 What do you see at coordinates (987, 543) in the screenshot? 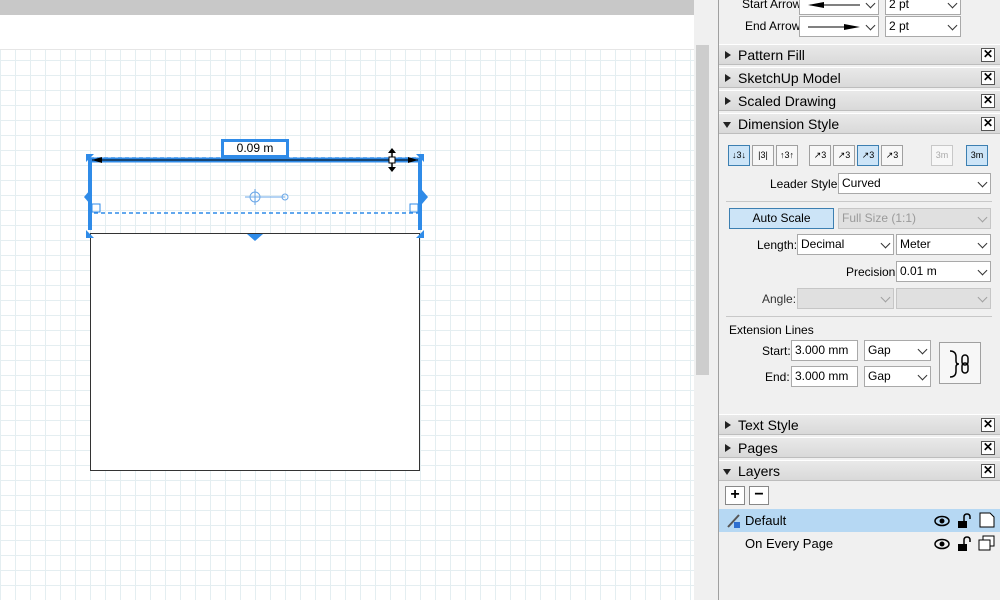
I see `multi-page-icon` at bounding box center [987, 543].